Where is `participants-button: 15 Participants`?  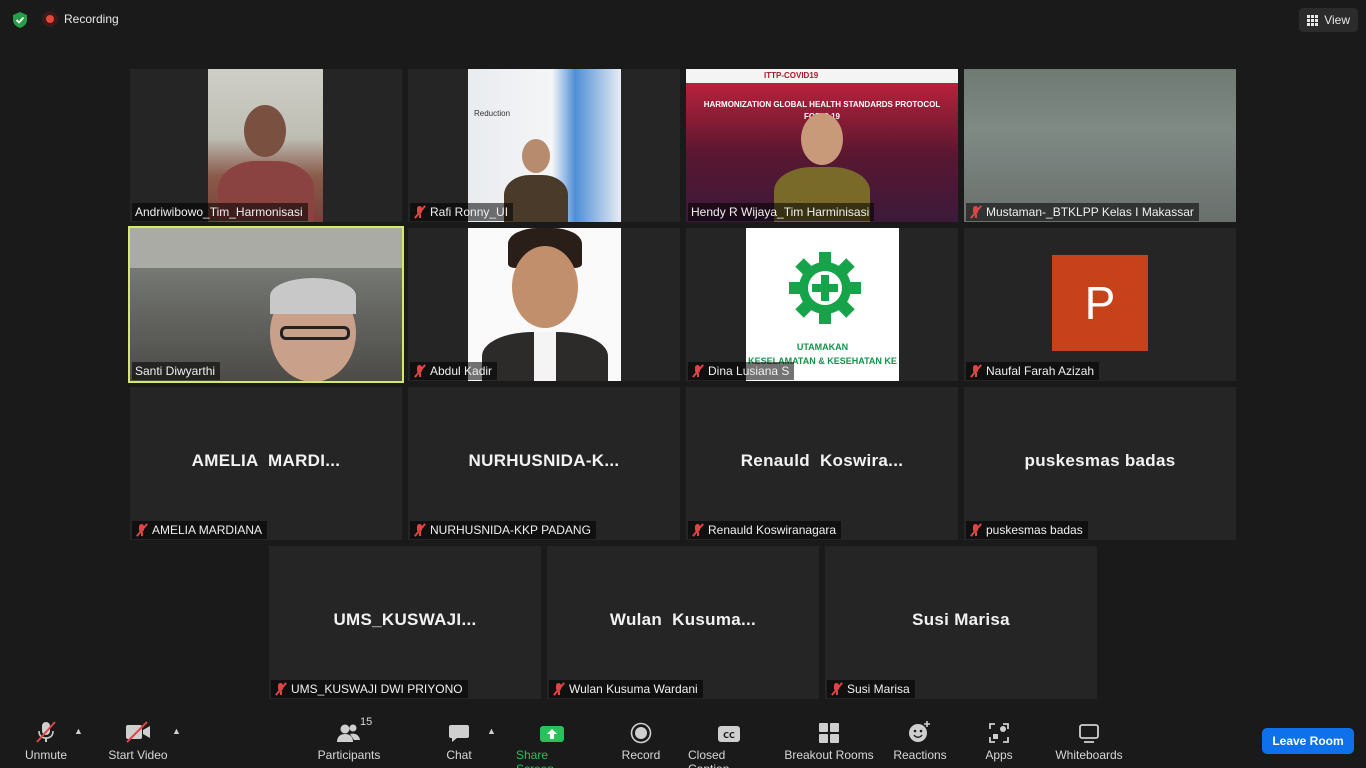 participants-button: 15 Participants is located at coordinates (349, 739).